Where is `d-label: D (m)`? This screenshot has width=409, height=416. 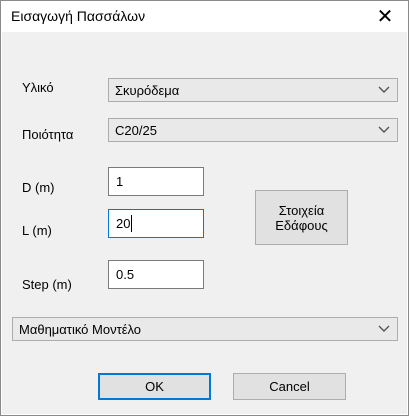
d-label: D (m) is located at coordinates (38, 187).